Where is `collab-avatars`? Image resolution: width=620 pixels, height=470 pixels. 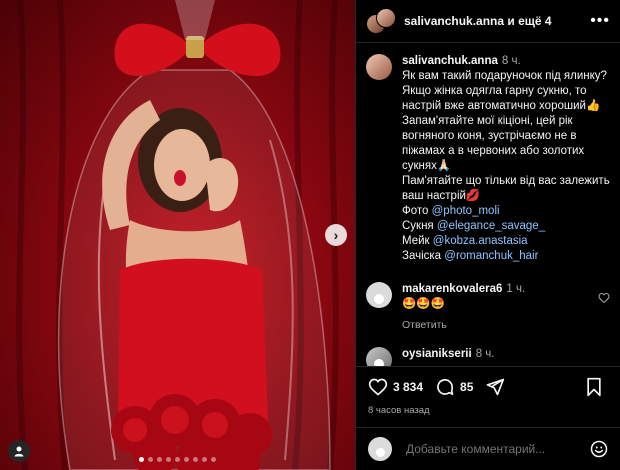 collab-avatars is located at coordinates (381, 21).